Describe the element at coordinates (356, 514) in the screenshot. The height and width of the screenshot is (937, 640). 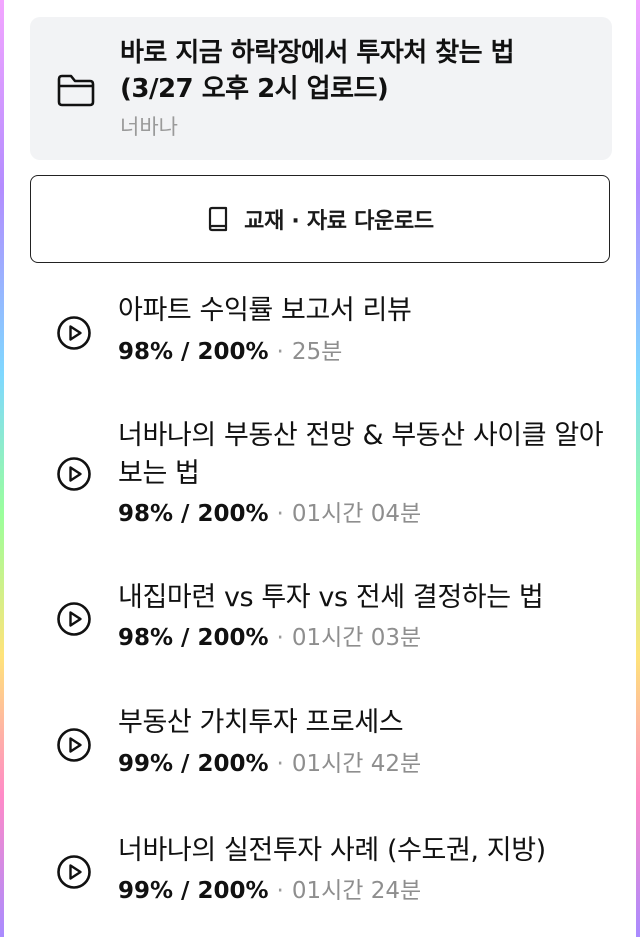
I see `lesson-duration: 01시간 04분` at that location.